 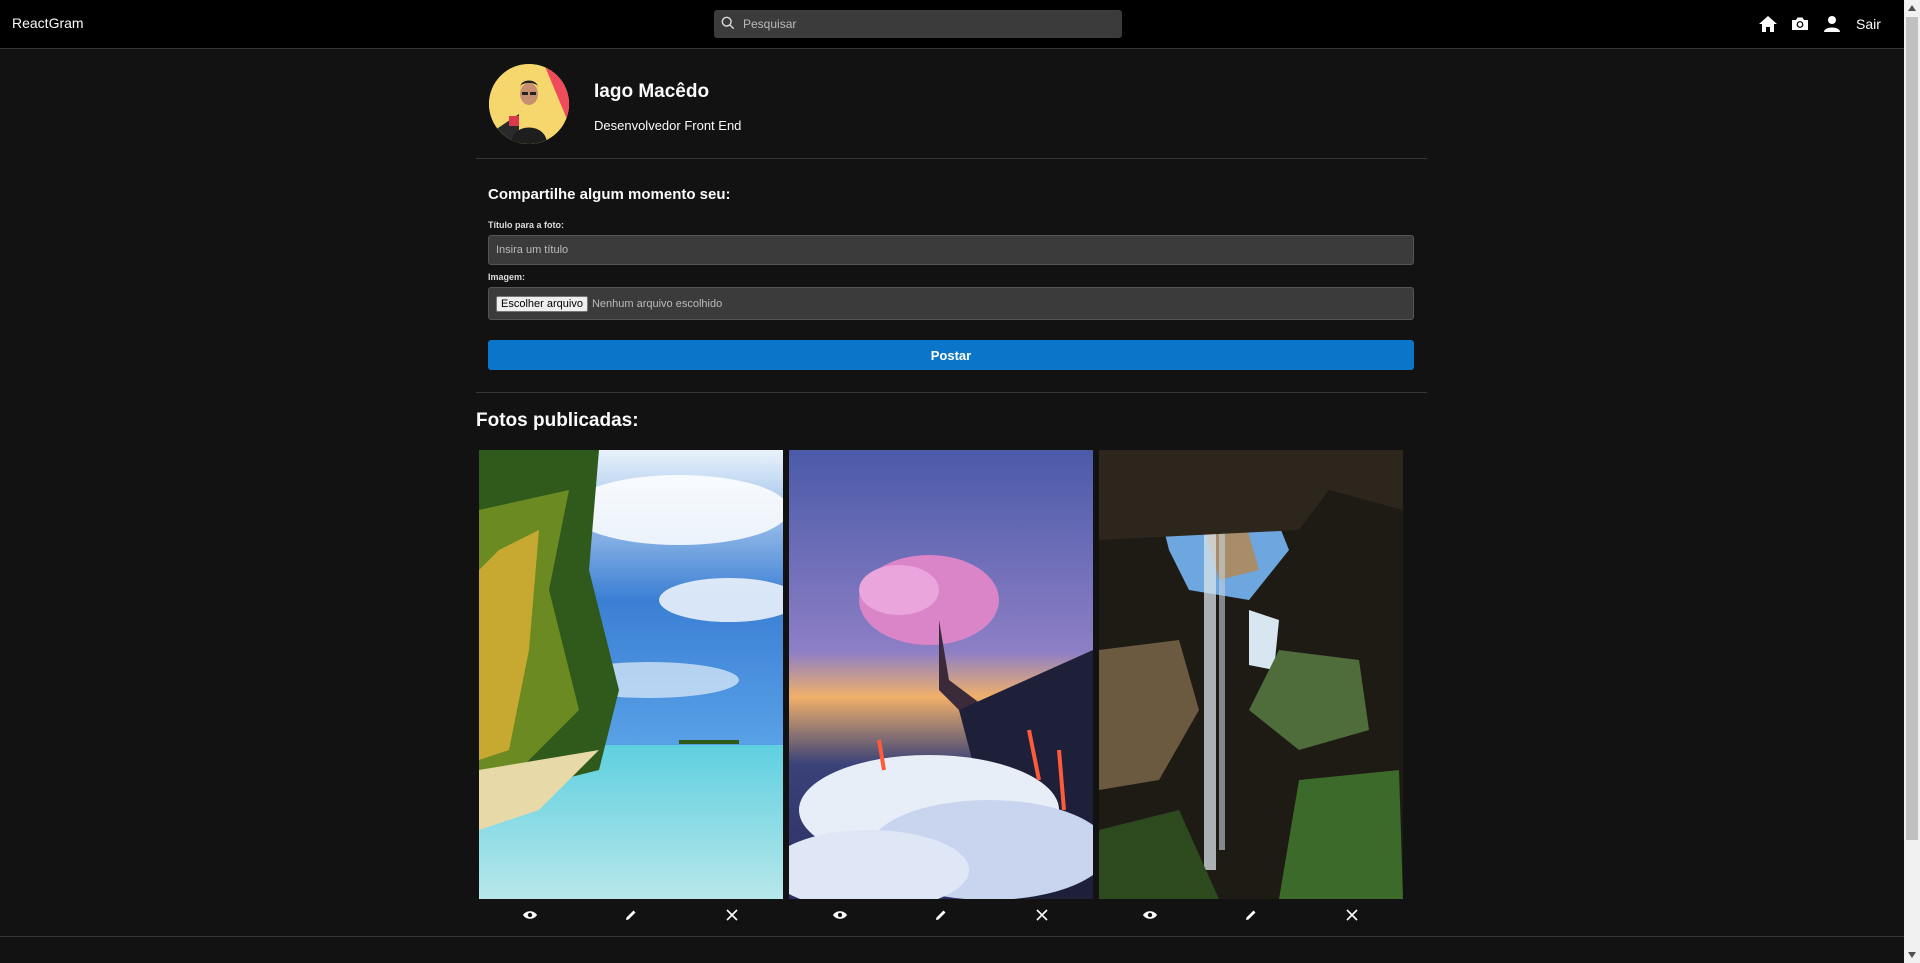 I want to click on search-input, so click(x=931, y=24).